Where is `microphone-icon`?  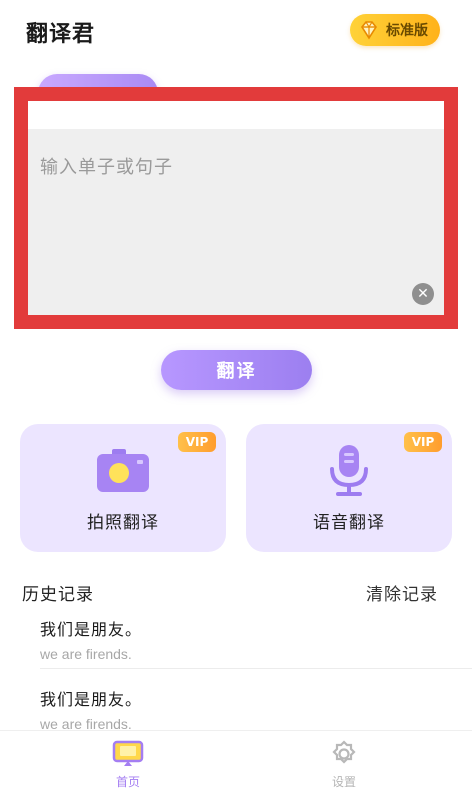 microphone-icon is located at coordinates (349, 470).